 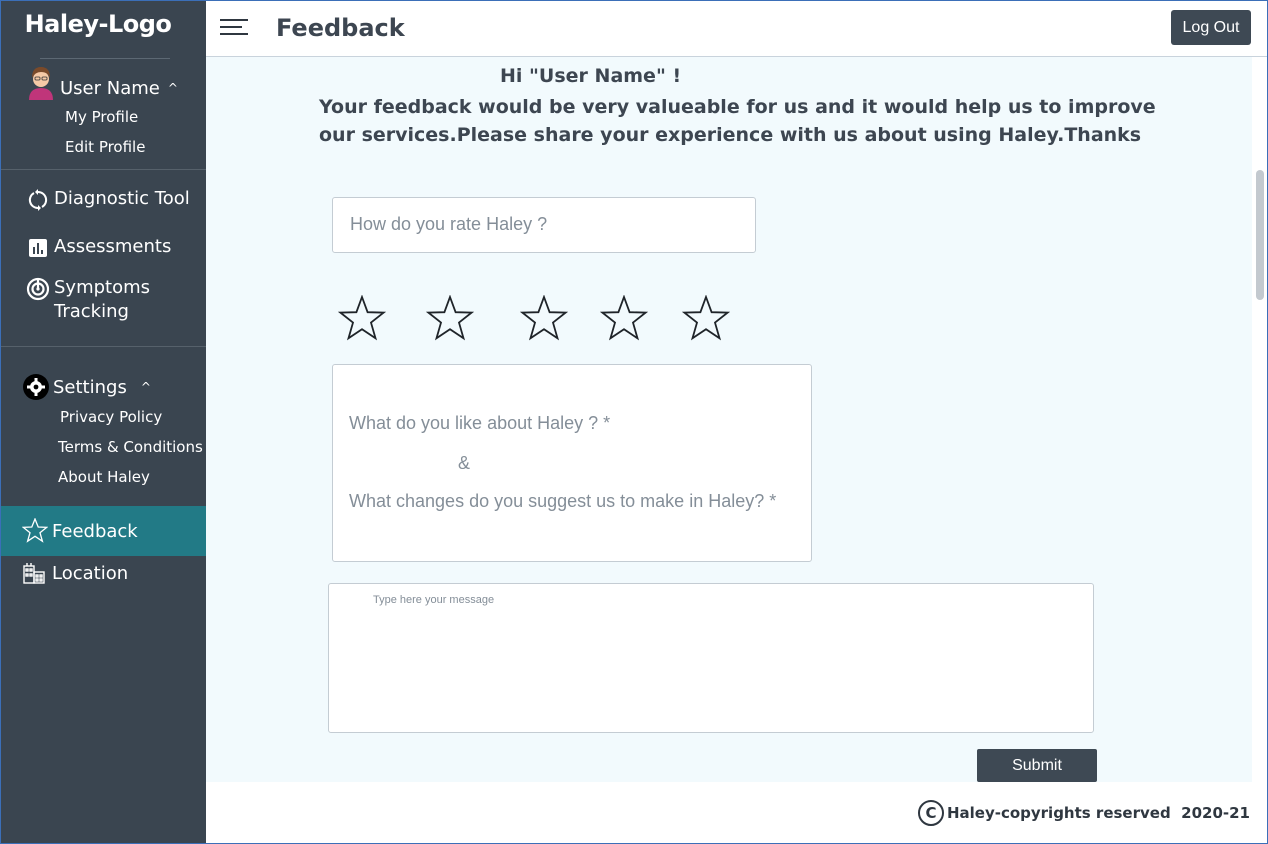 What do you see at coordinates (105, 58) in the screenshot?
I see `logo-divider` at bounding box center [105, 58].